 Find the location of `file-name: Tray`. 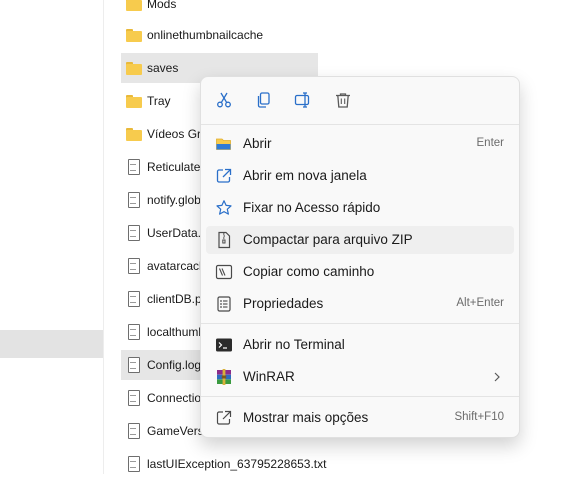

file-name: Tray is located at coordinates (159, 101).